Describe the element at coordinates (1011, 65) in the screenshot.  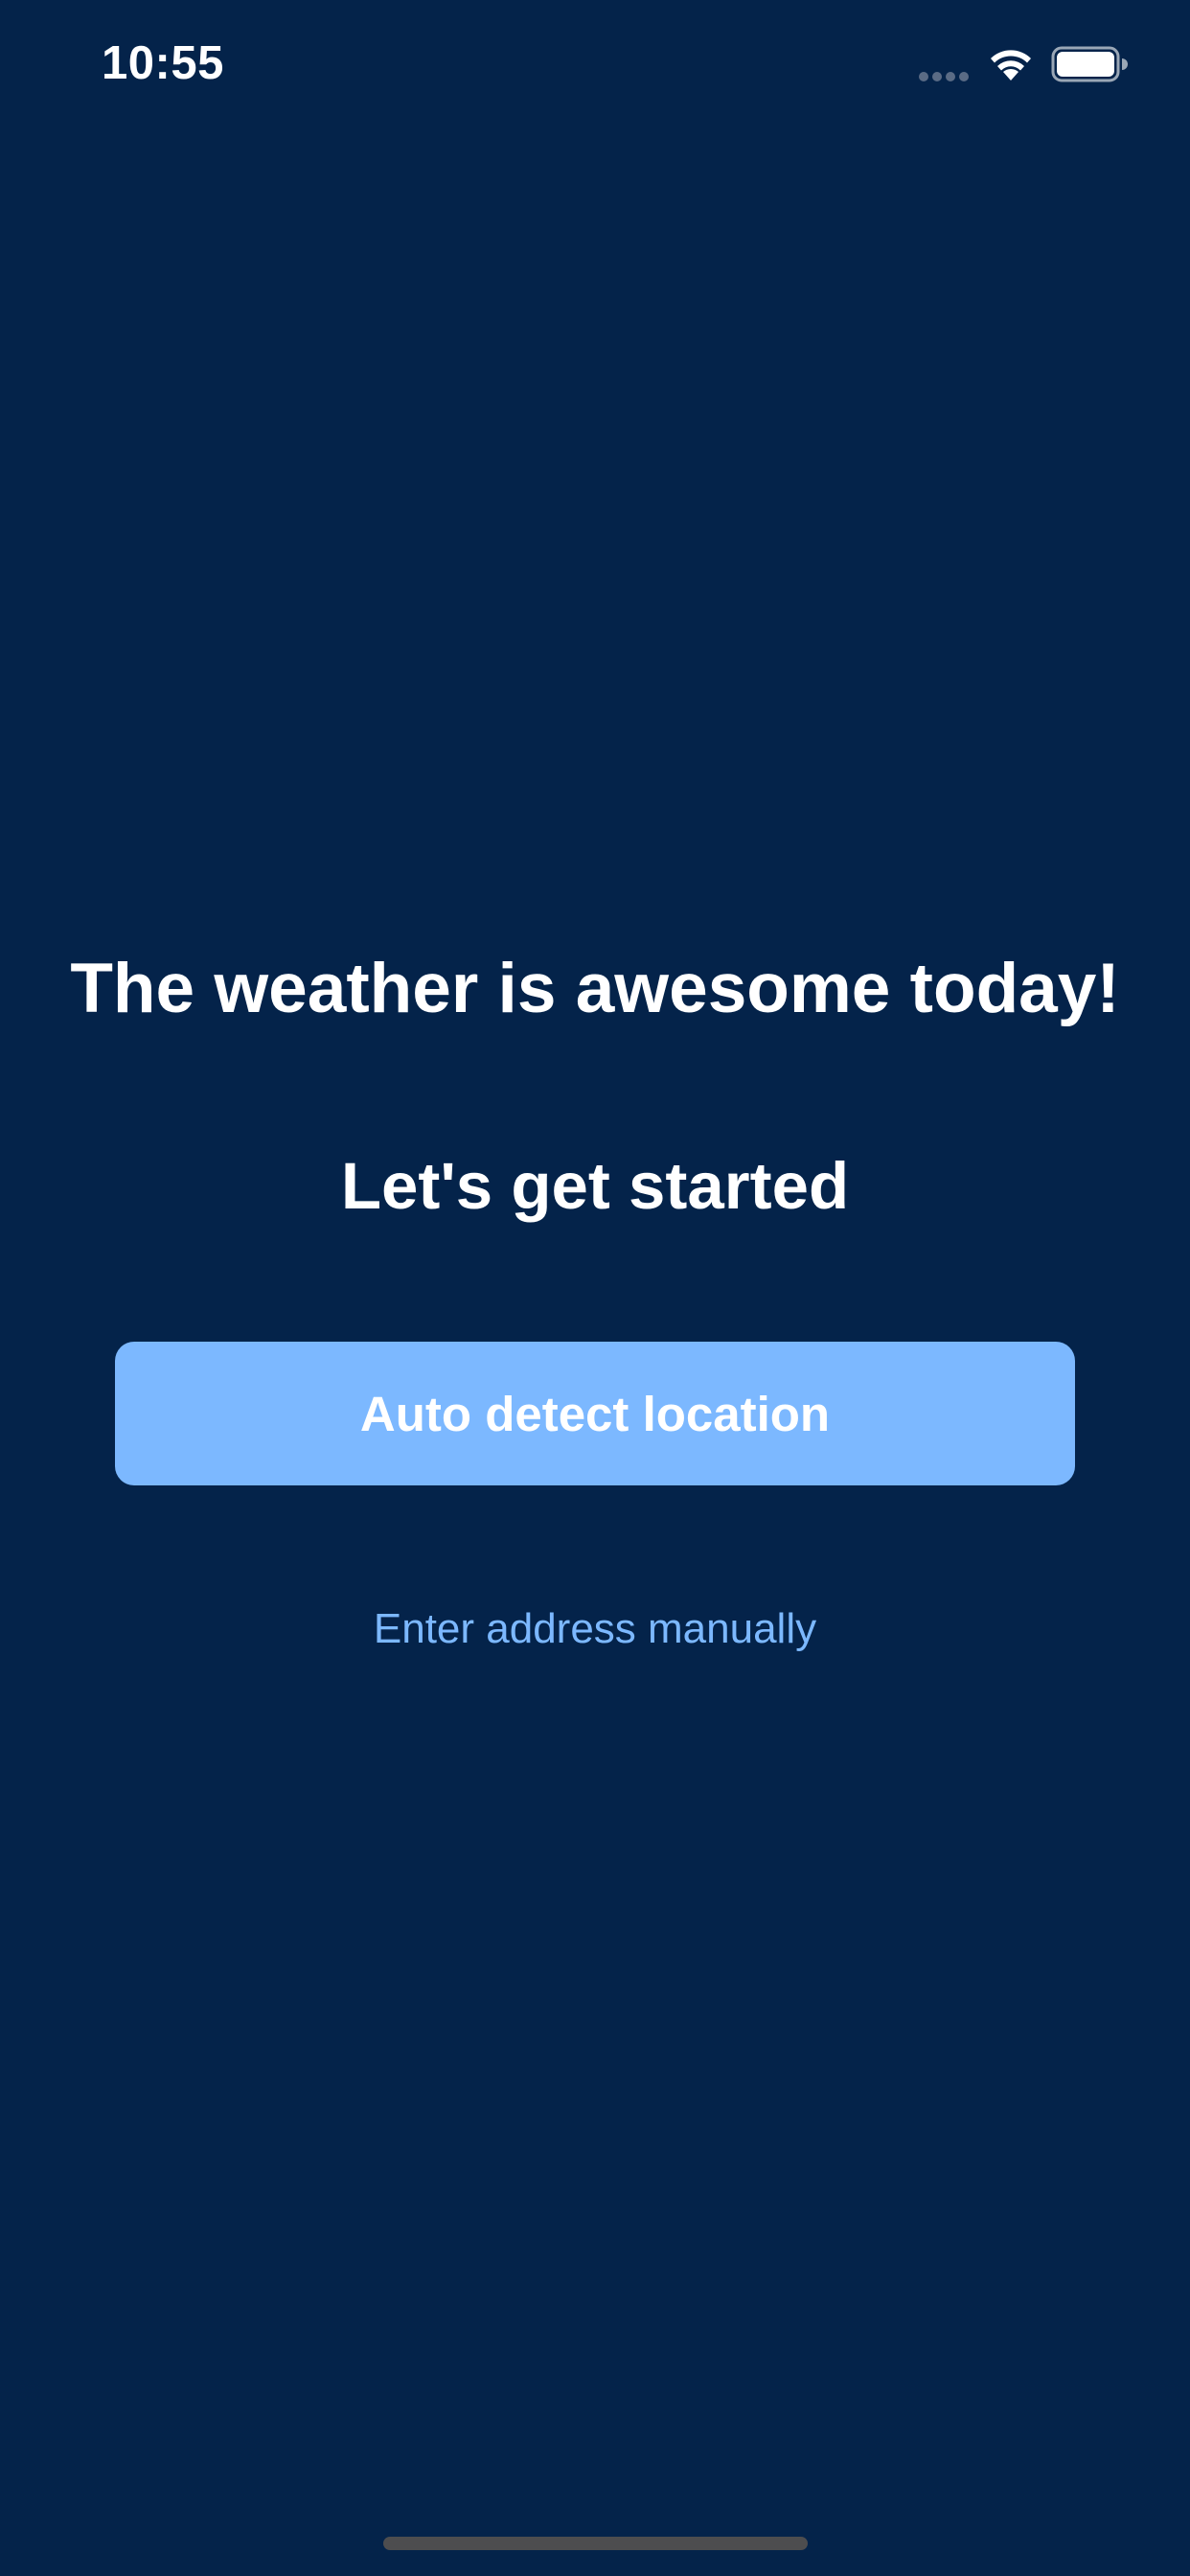
I see `wifi-icon` at that location.